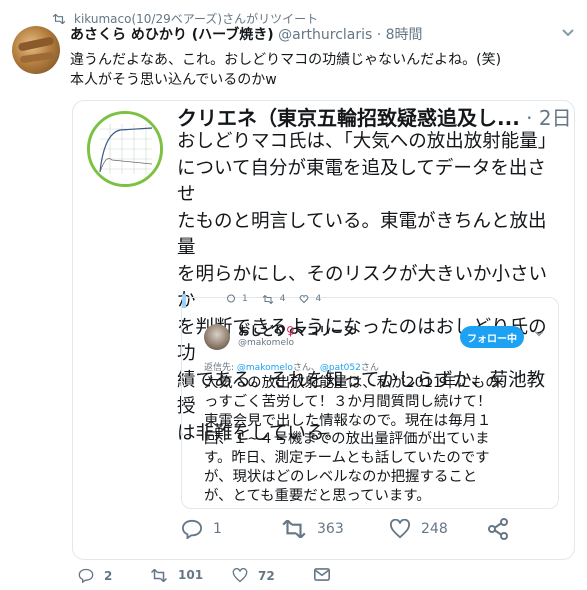  I want to click on quote-text-line: について自分が東電を追及してデータを出させ, so click(361, 181).